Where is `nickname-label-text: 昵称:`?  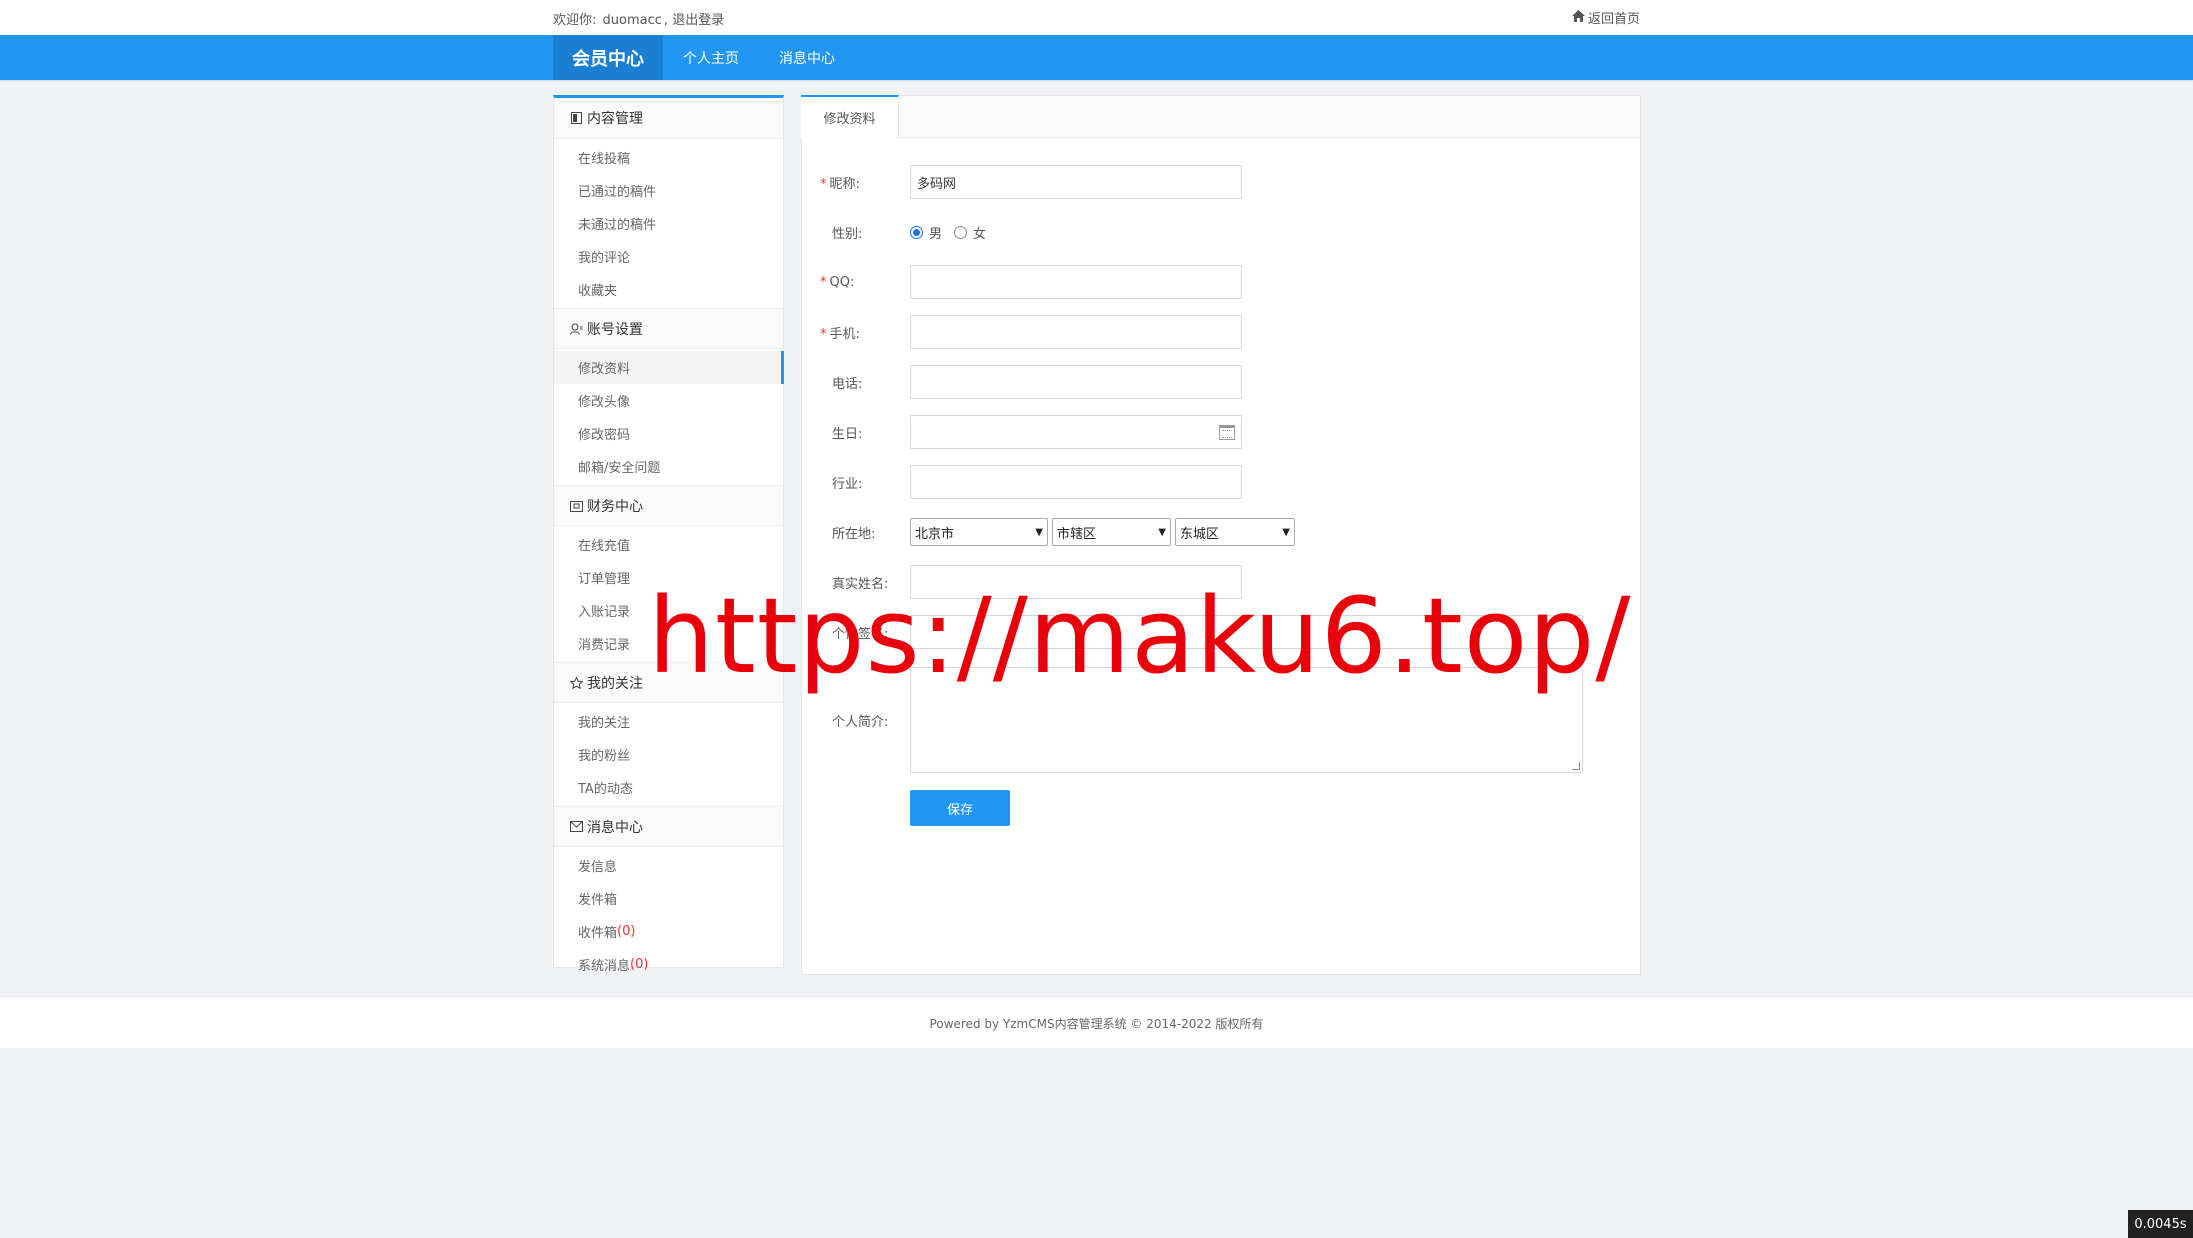 nickname-label-text: 昵称: is located at coordinates (844, 184).